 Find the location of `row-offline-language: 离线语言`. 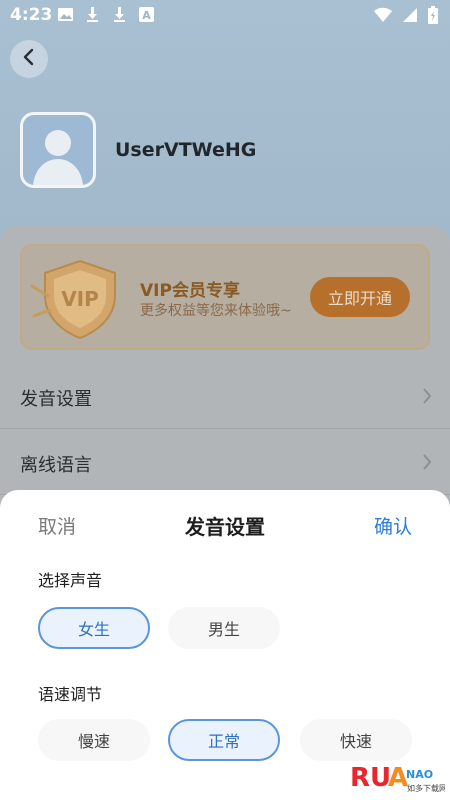

row-offline-language: 离线语言 is located at coordinates (225, 462).